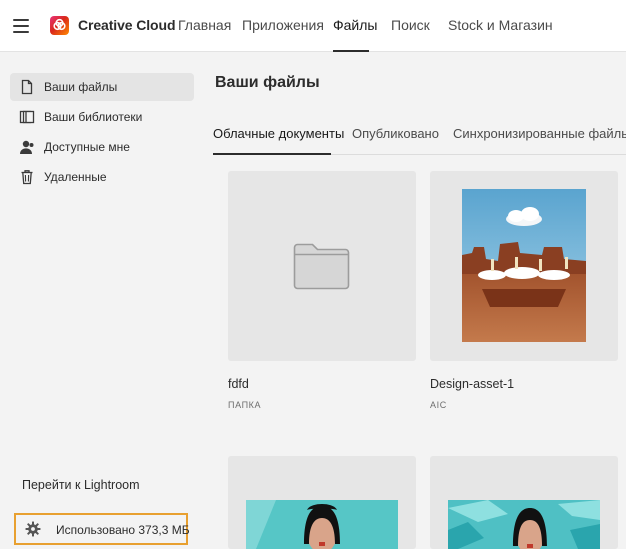 This screenshot has height=549, width=626. I want to click on tab-cloud-documents: Облачные документы, so click(278, 133).